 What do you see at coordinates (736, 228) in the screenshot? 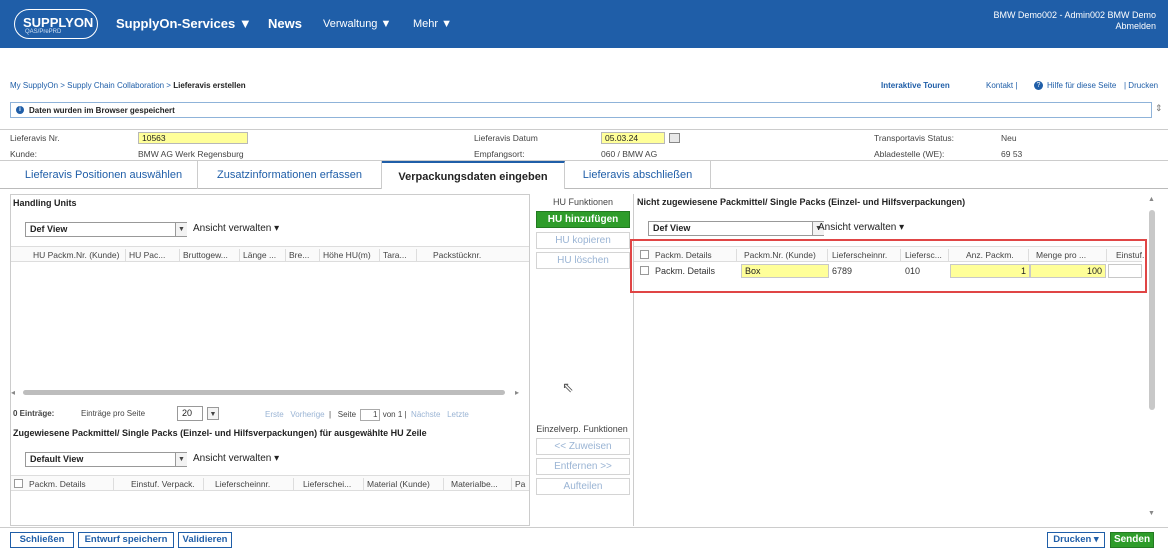
I see `unassigned-view-select: Def View` at bounding box center [736, 228].